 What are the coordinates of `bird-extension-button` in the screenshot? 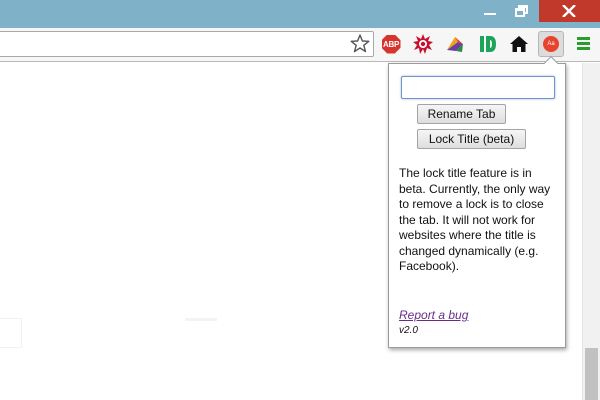 It's located at (455, 44).